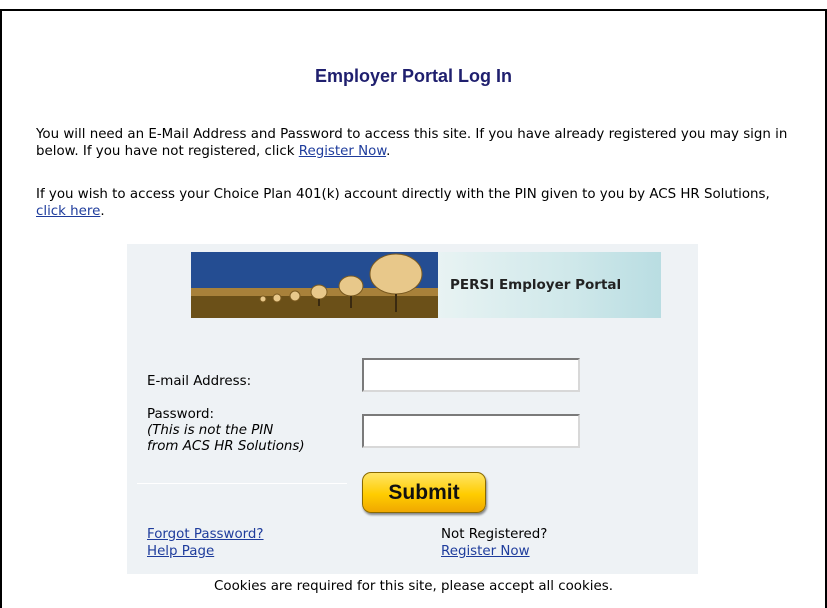  What do you see at coordinates (471, 431) in the screenshot?
I see `password-field` at bounding box center [471, 431].